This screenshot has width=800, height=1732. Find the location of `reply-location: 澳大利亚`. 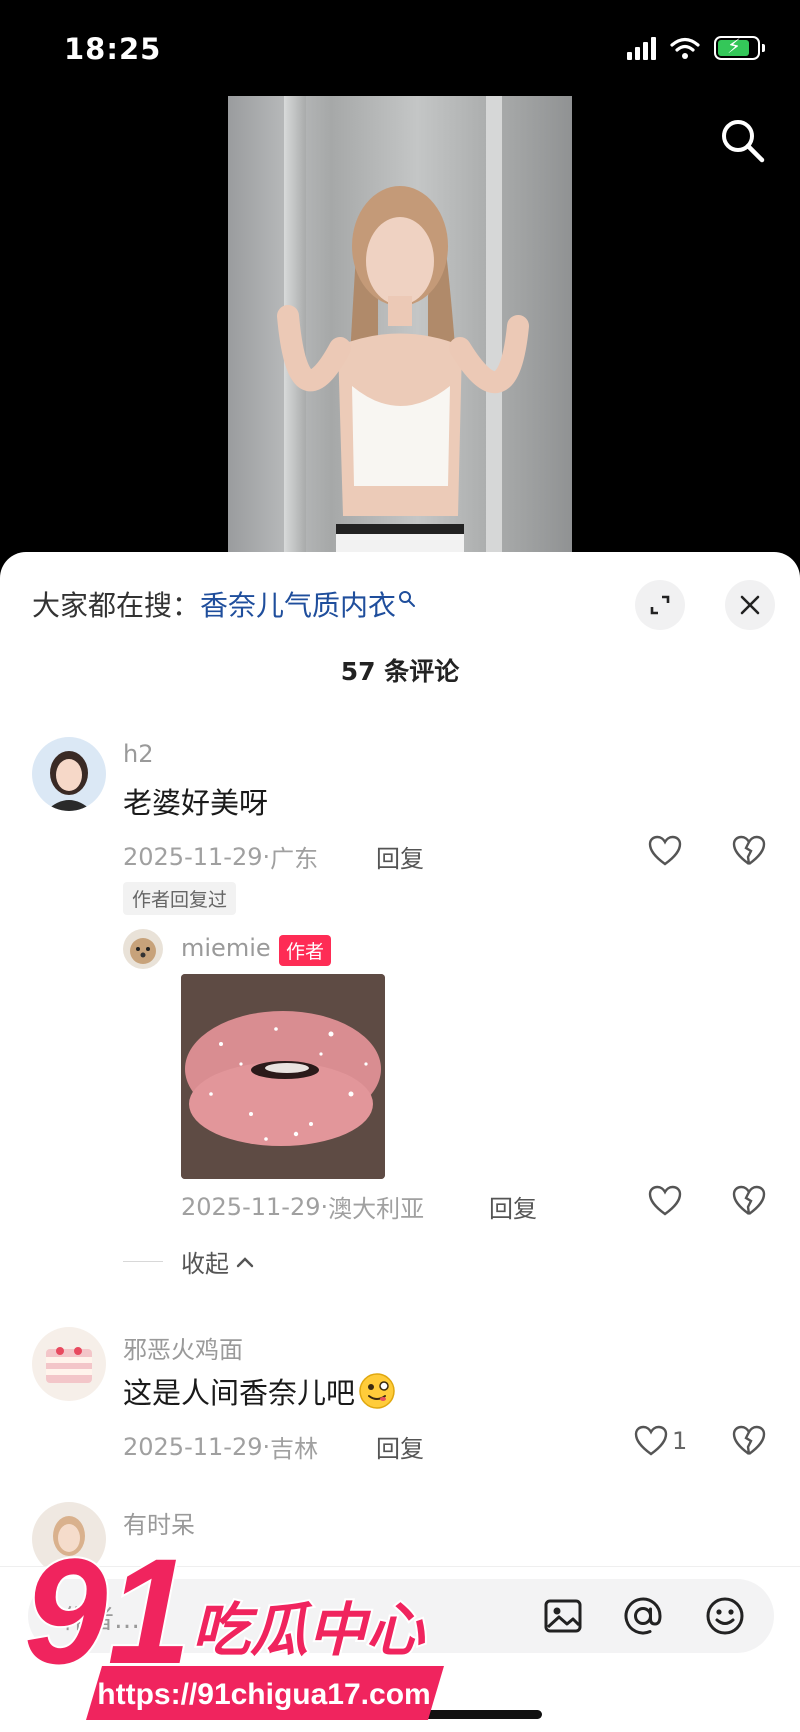

reply-location: 澳大利亚 is located at coordinates (376, 1209).